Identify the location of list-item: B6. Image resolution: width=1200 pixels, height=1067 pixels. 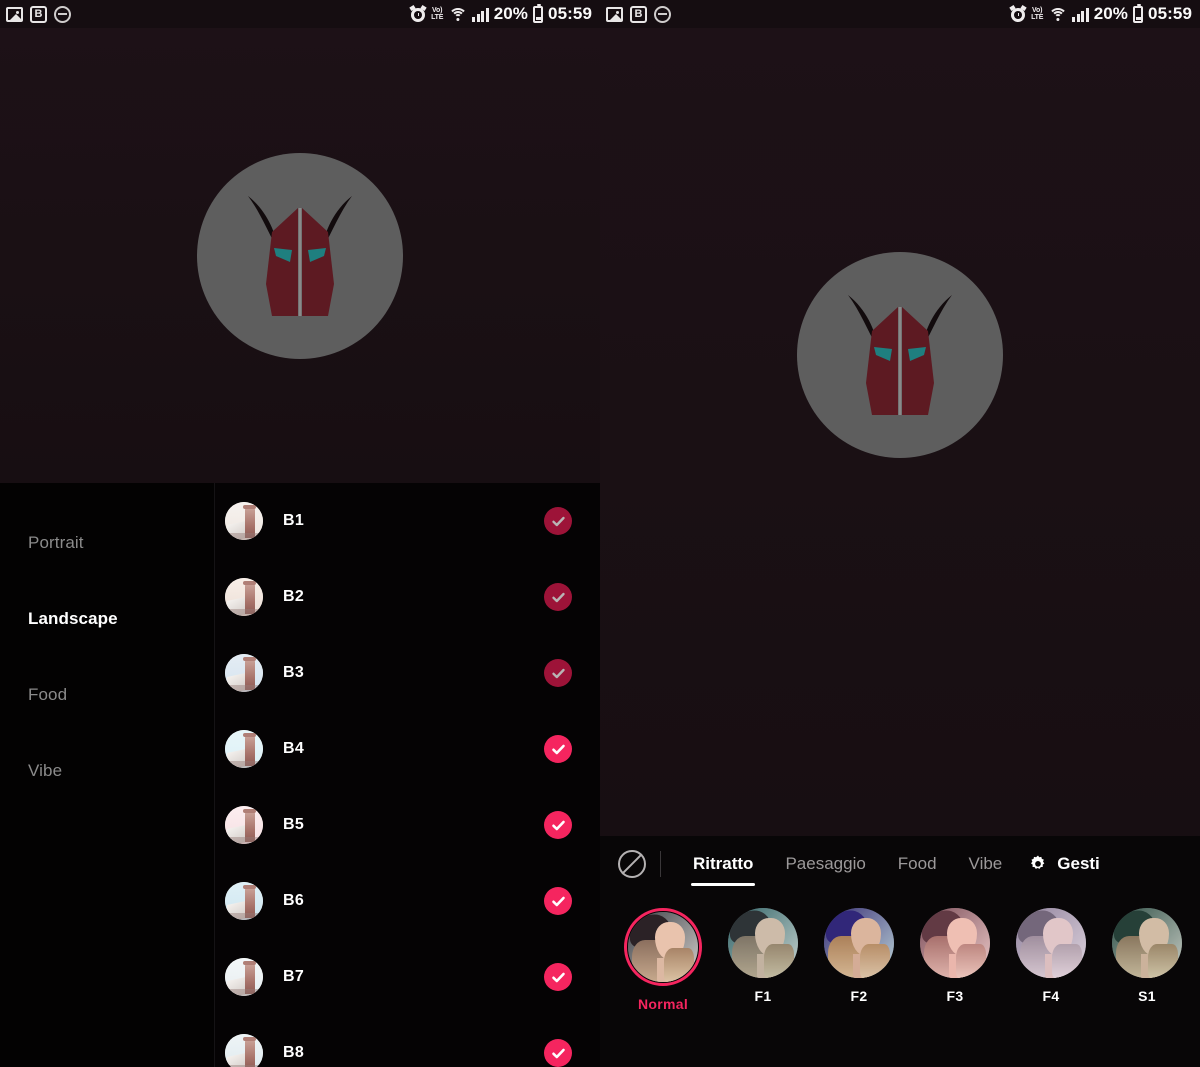
(407, 901).